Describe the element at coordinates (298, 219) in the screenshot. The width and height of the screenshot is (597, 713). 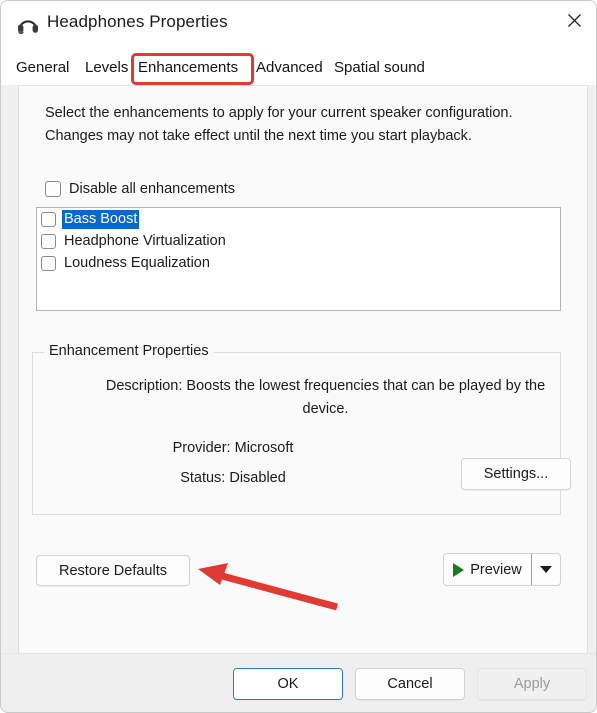
I see `list-item: Bass Boost` at that location.